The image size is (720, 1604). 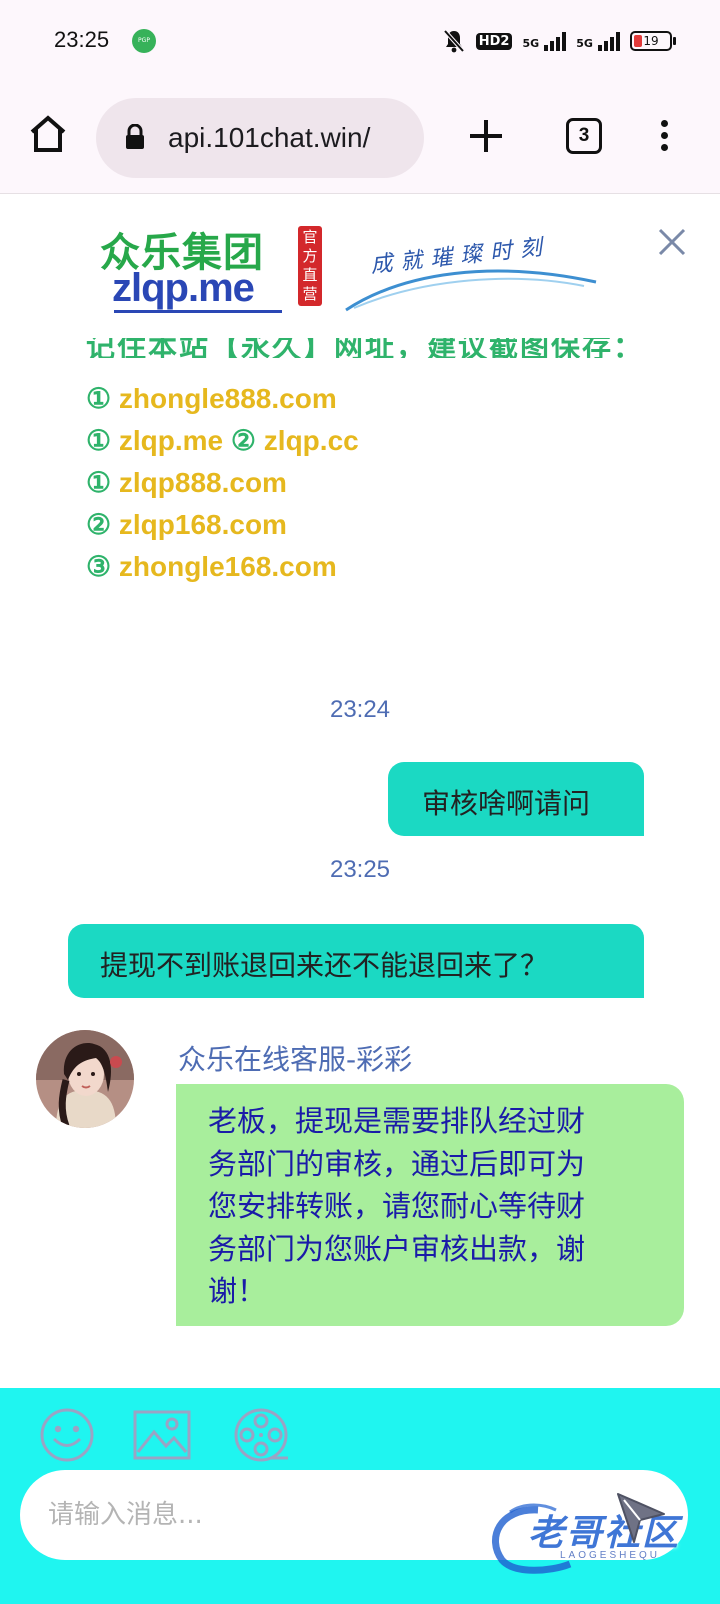 I want to click on address-bar: api.101chat.win/, so click(x=260, y=138).